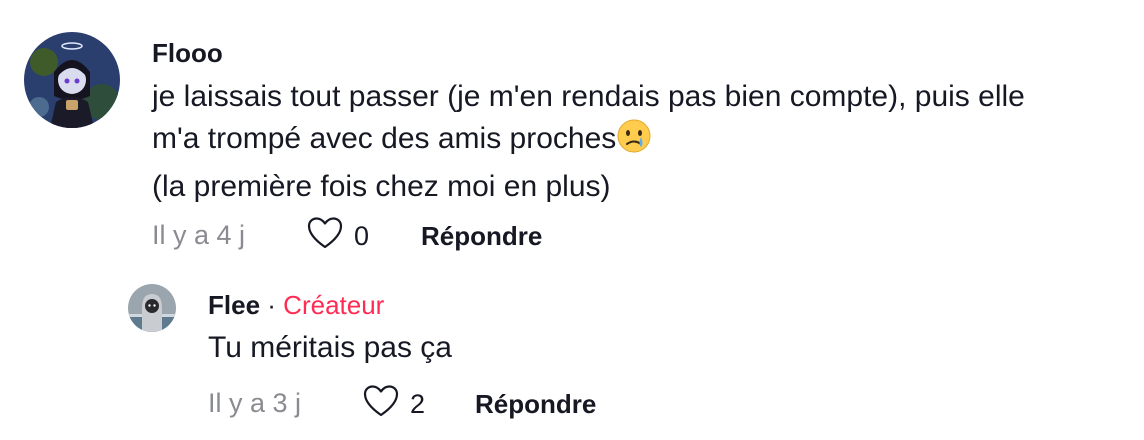  I want to click on like-button: 2, so click(393, 404).